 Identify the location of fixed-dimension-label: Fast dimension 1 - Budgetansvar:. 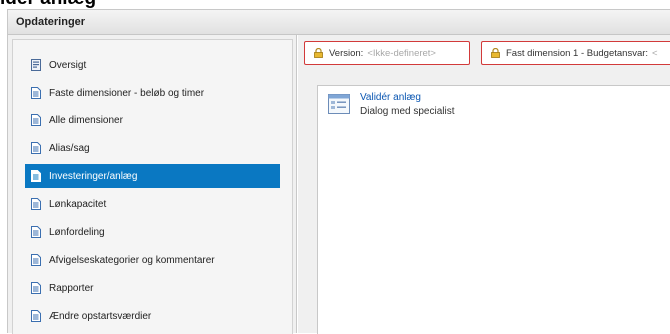
(577, 53).